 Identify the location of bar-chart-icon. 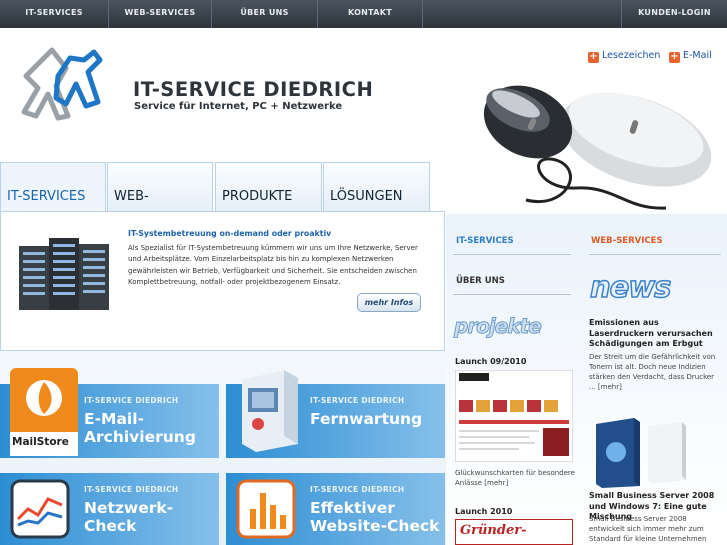
(266, 509).